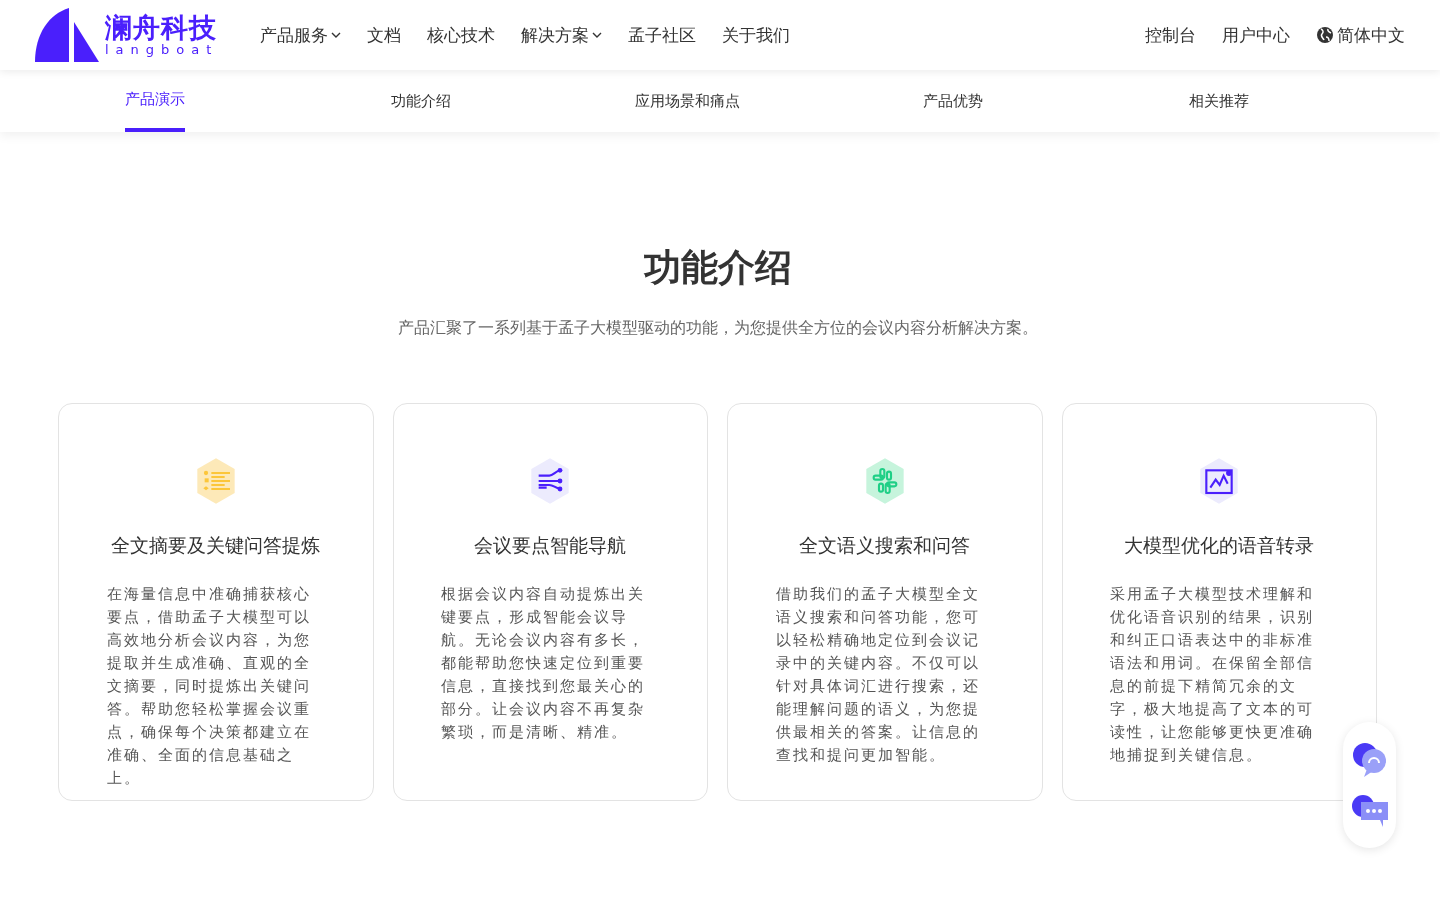  Describe the element at coordinates (1369, 811) in the screenshot. I see `message-icon` at that location.